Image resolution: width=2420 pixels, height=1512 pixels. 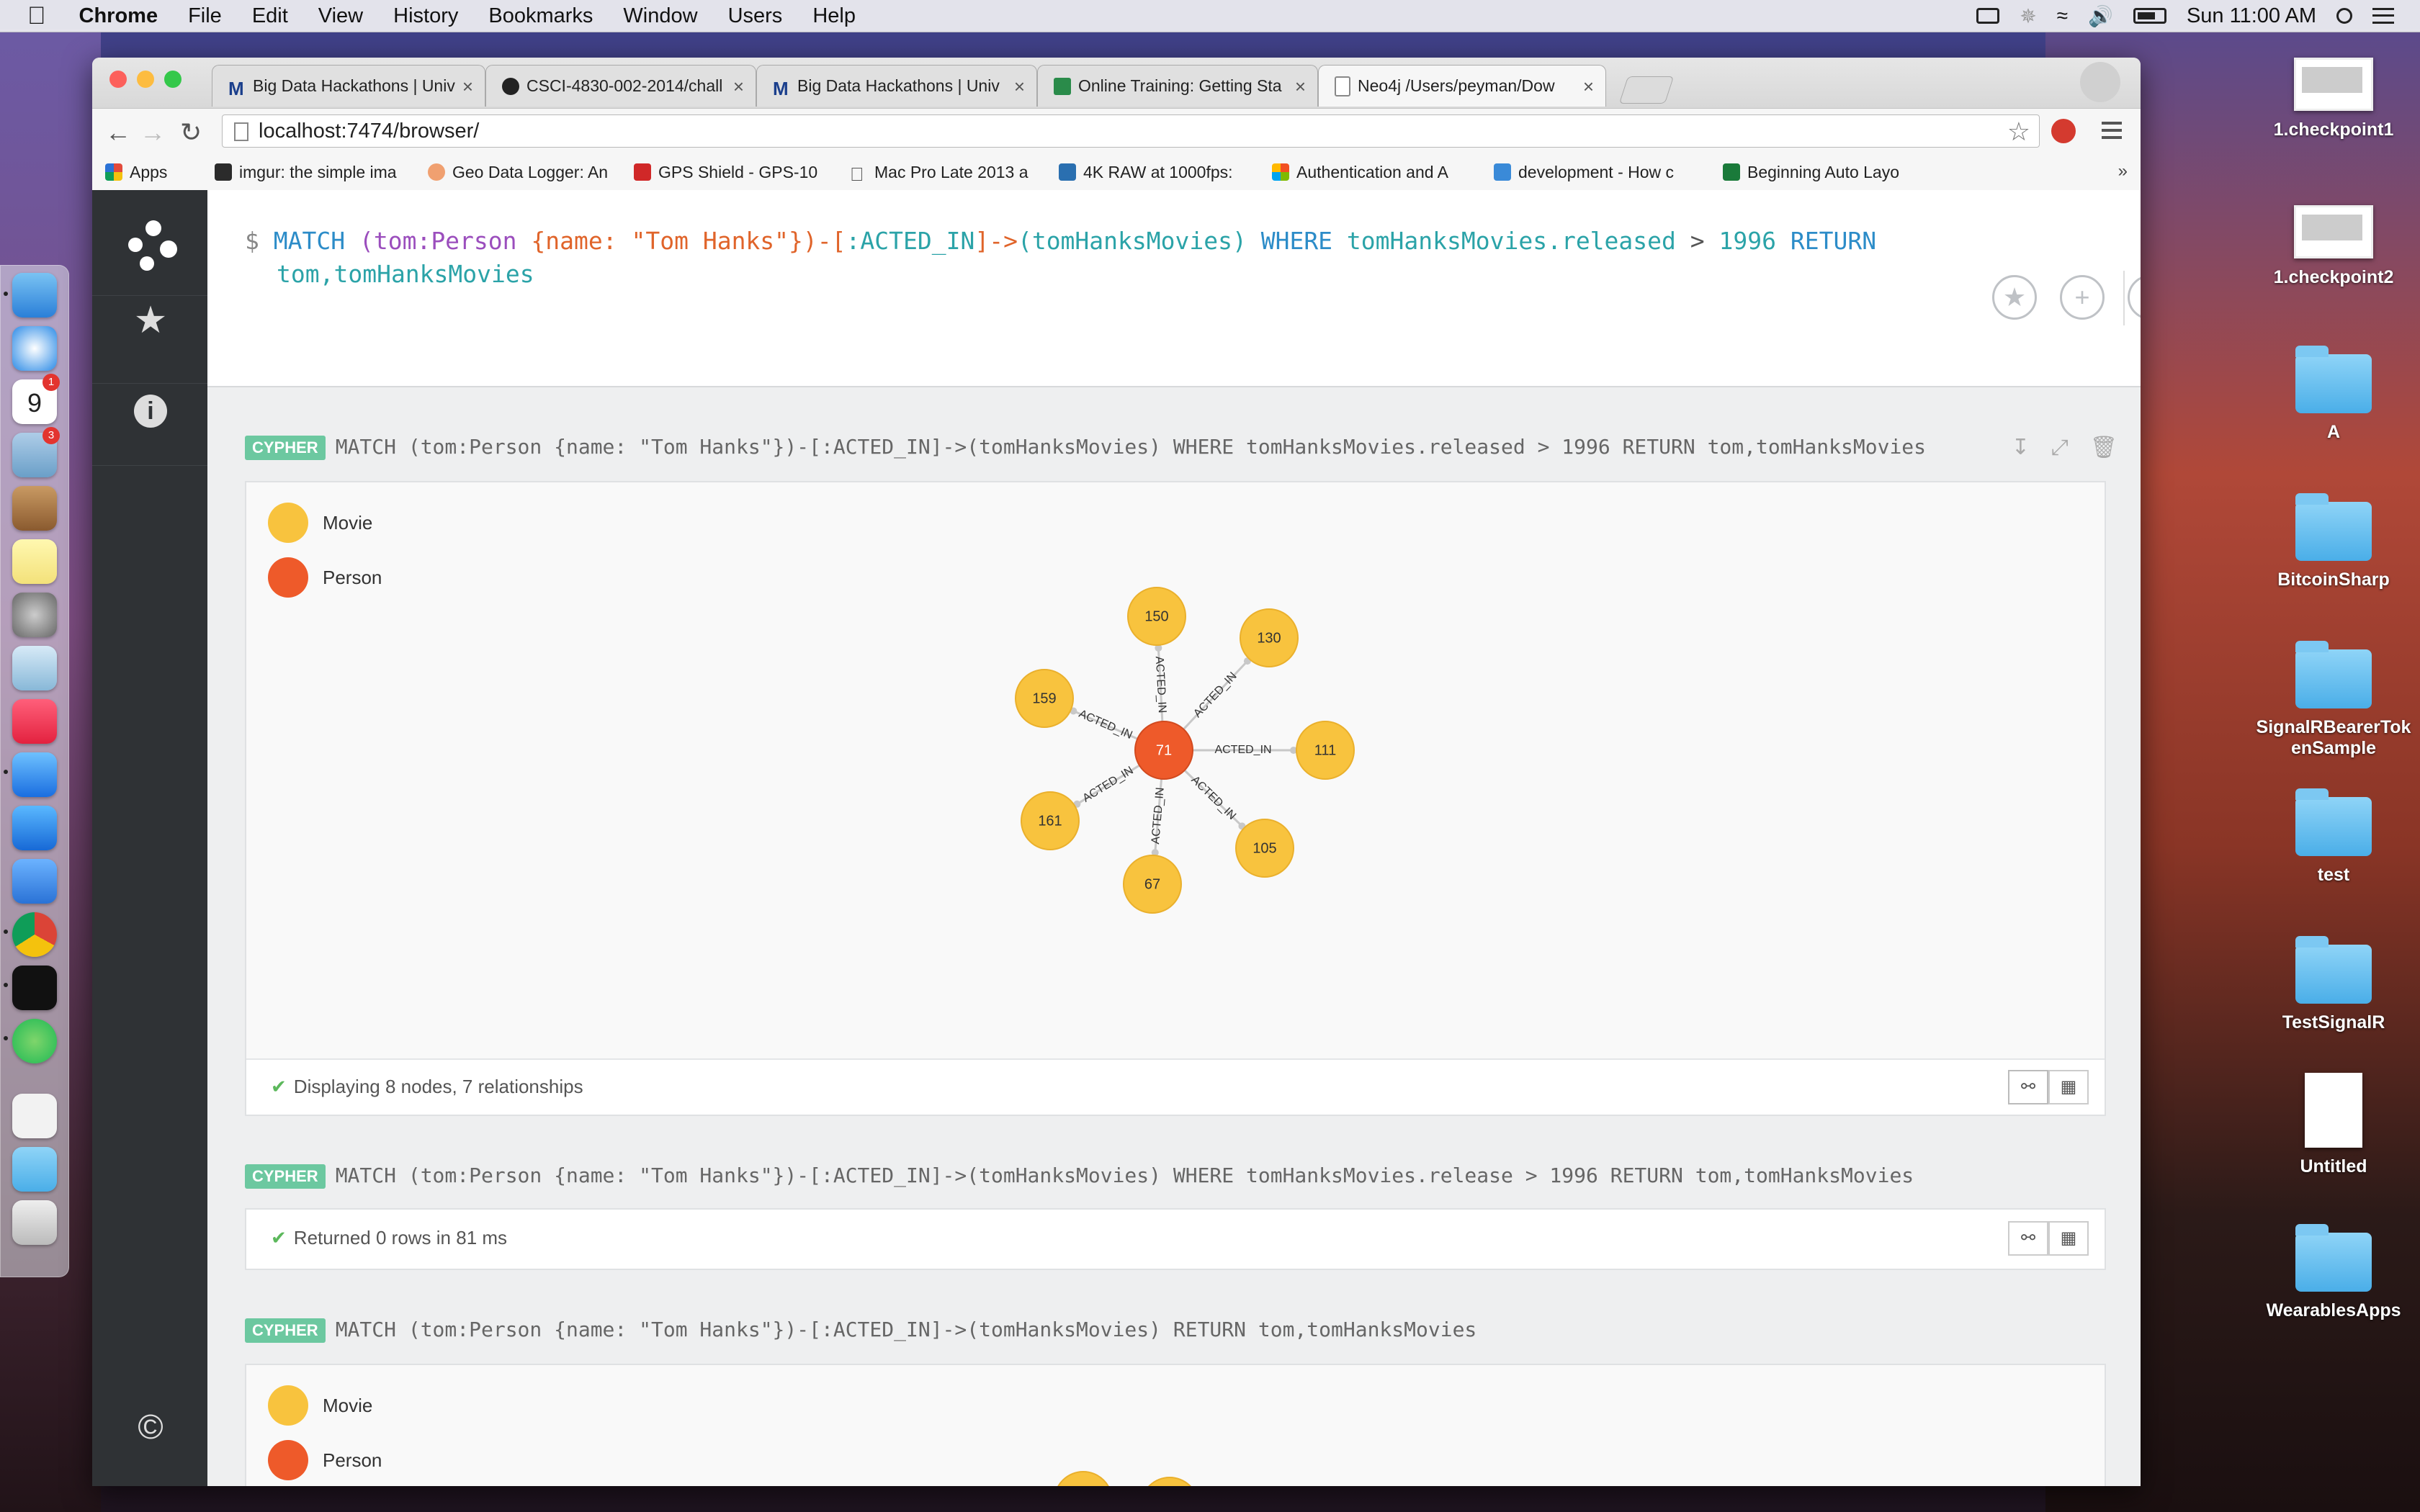 I want to click on xcode-icon, so click(x=34, y=881).